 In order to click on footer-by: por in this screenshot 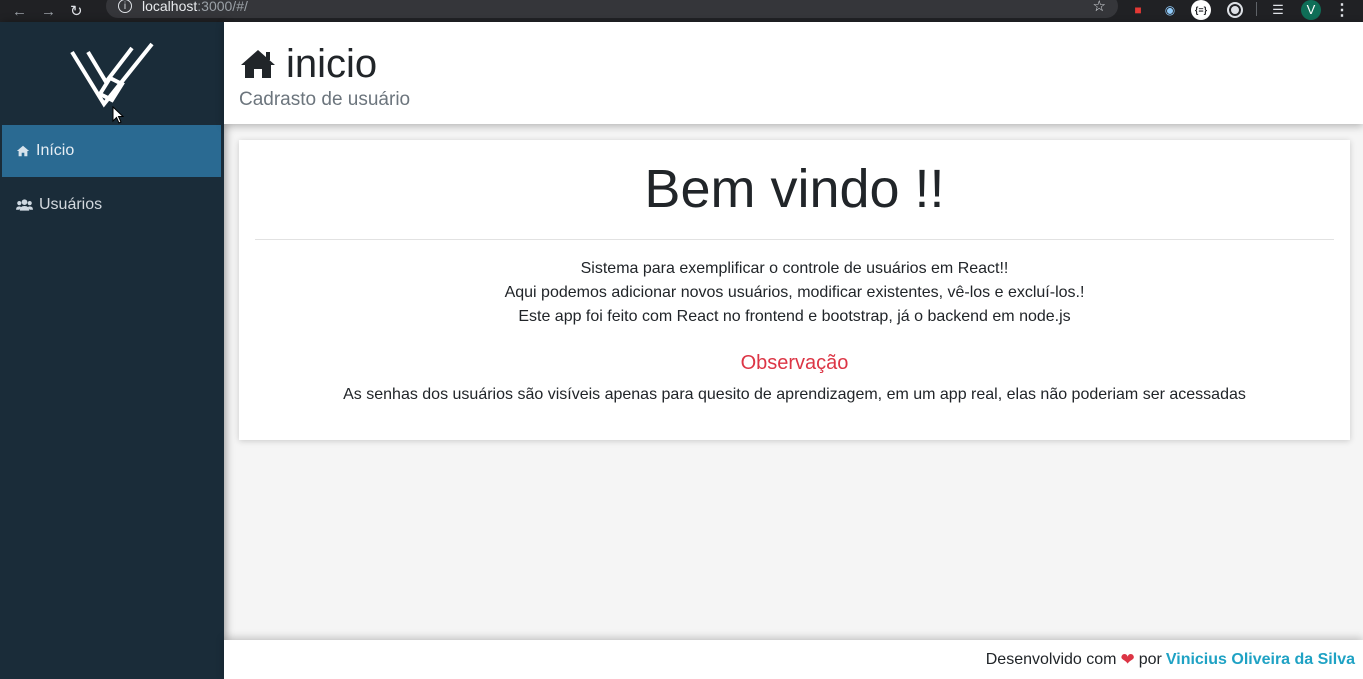, I will do `click(1150, 659)`.